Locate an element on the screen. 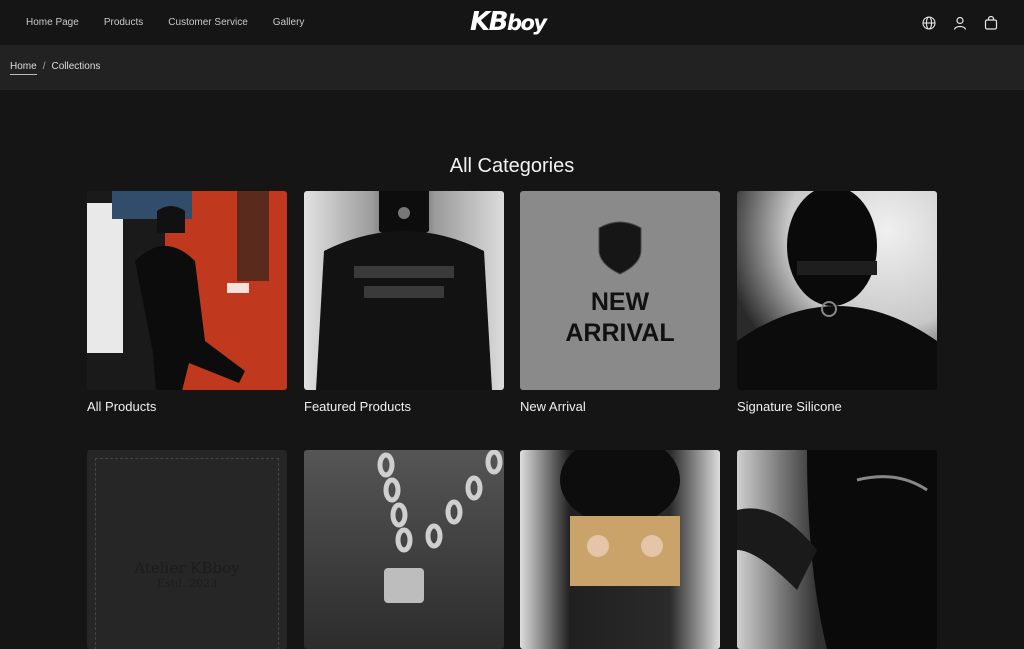 This screenshot has height=649, width=1024. category-card-chains is located at coordinates (404, 549).